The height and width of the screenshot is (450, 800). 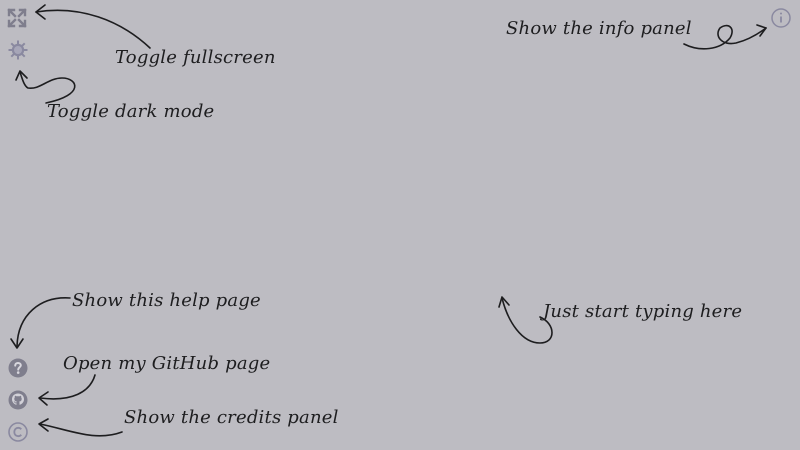 I want to click on arrow-info-panel, so click(x=725, y=37).